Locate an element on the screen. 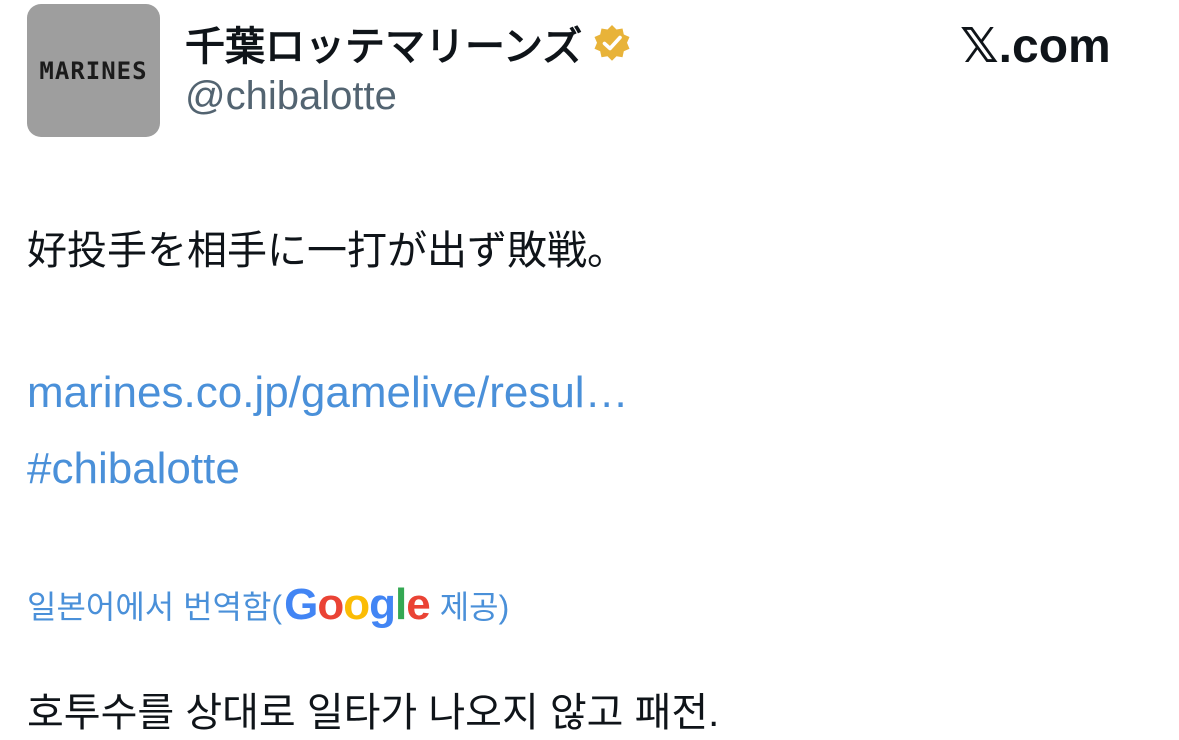  avatar: MARINES is located at coordinates (93, 70).